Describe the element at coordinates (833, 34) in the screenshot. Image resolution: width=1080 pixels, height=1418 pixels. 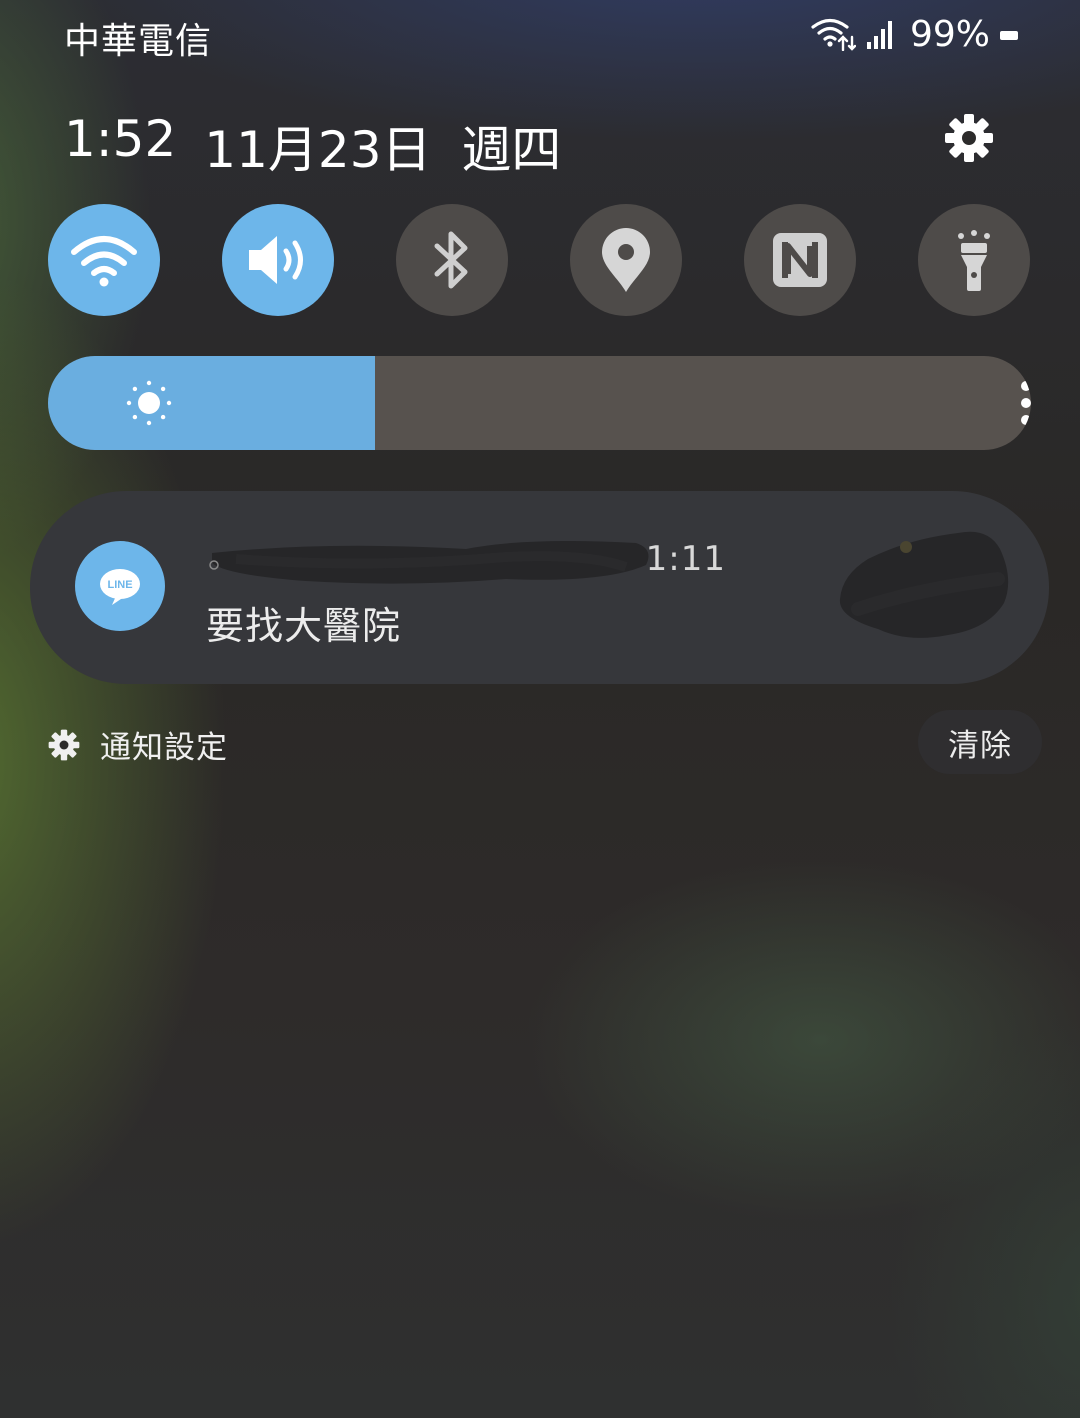
I see `wifi-data-icon` at that location.